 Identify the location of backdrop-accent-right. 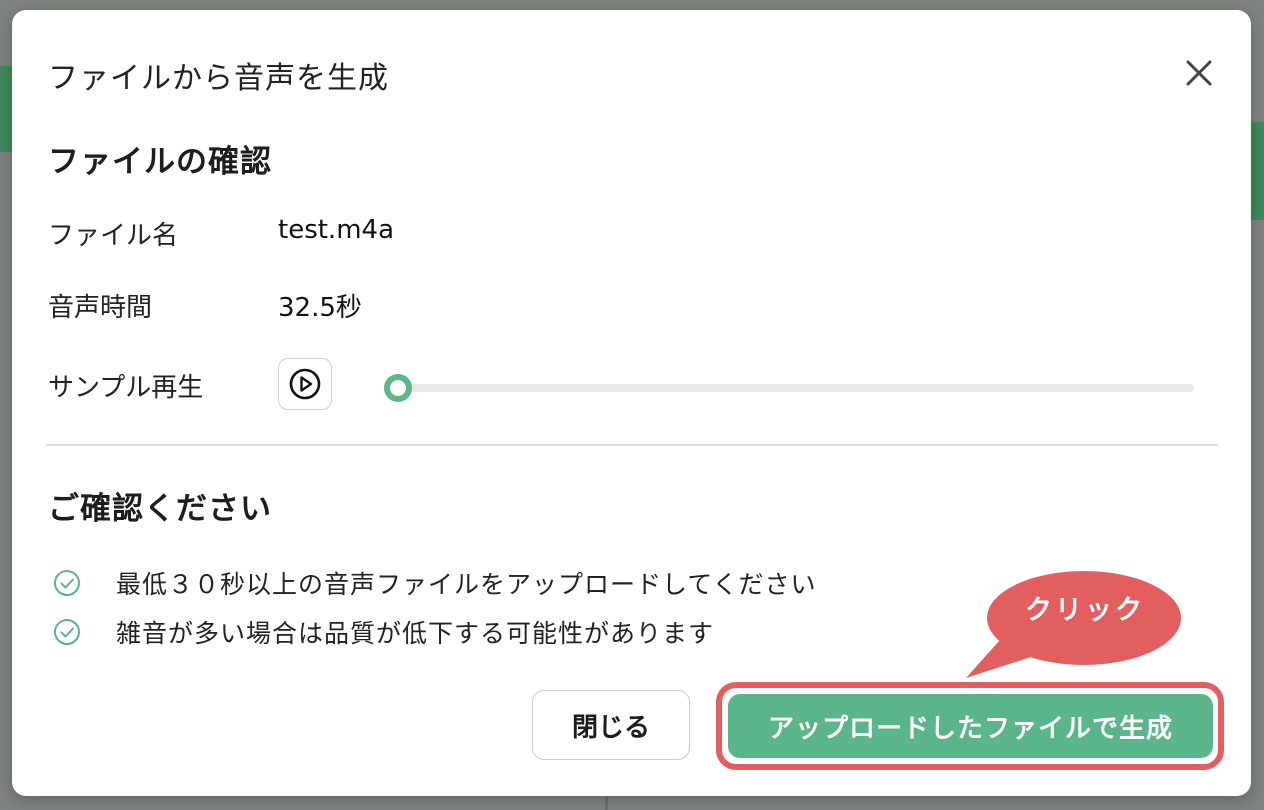
(1257, 171).